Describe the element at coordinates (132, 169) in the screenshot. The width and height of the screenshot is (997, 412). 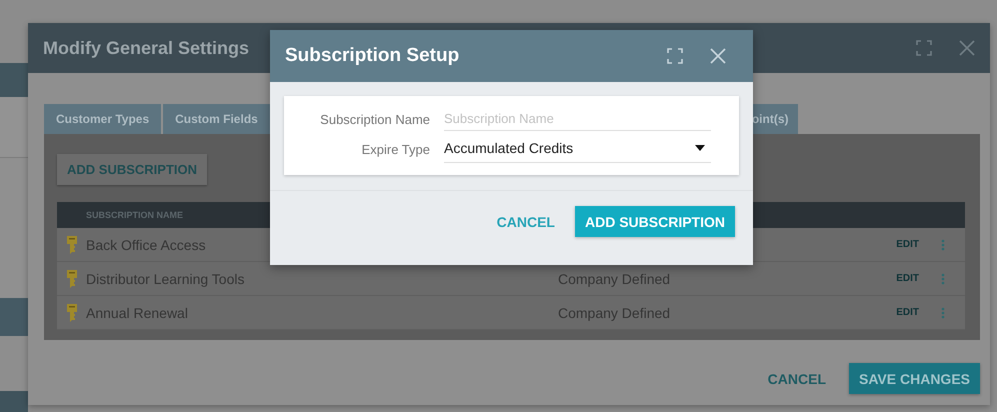
I see `add-subscription-button: ADD SUBSCRIPTION` at that location.